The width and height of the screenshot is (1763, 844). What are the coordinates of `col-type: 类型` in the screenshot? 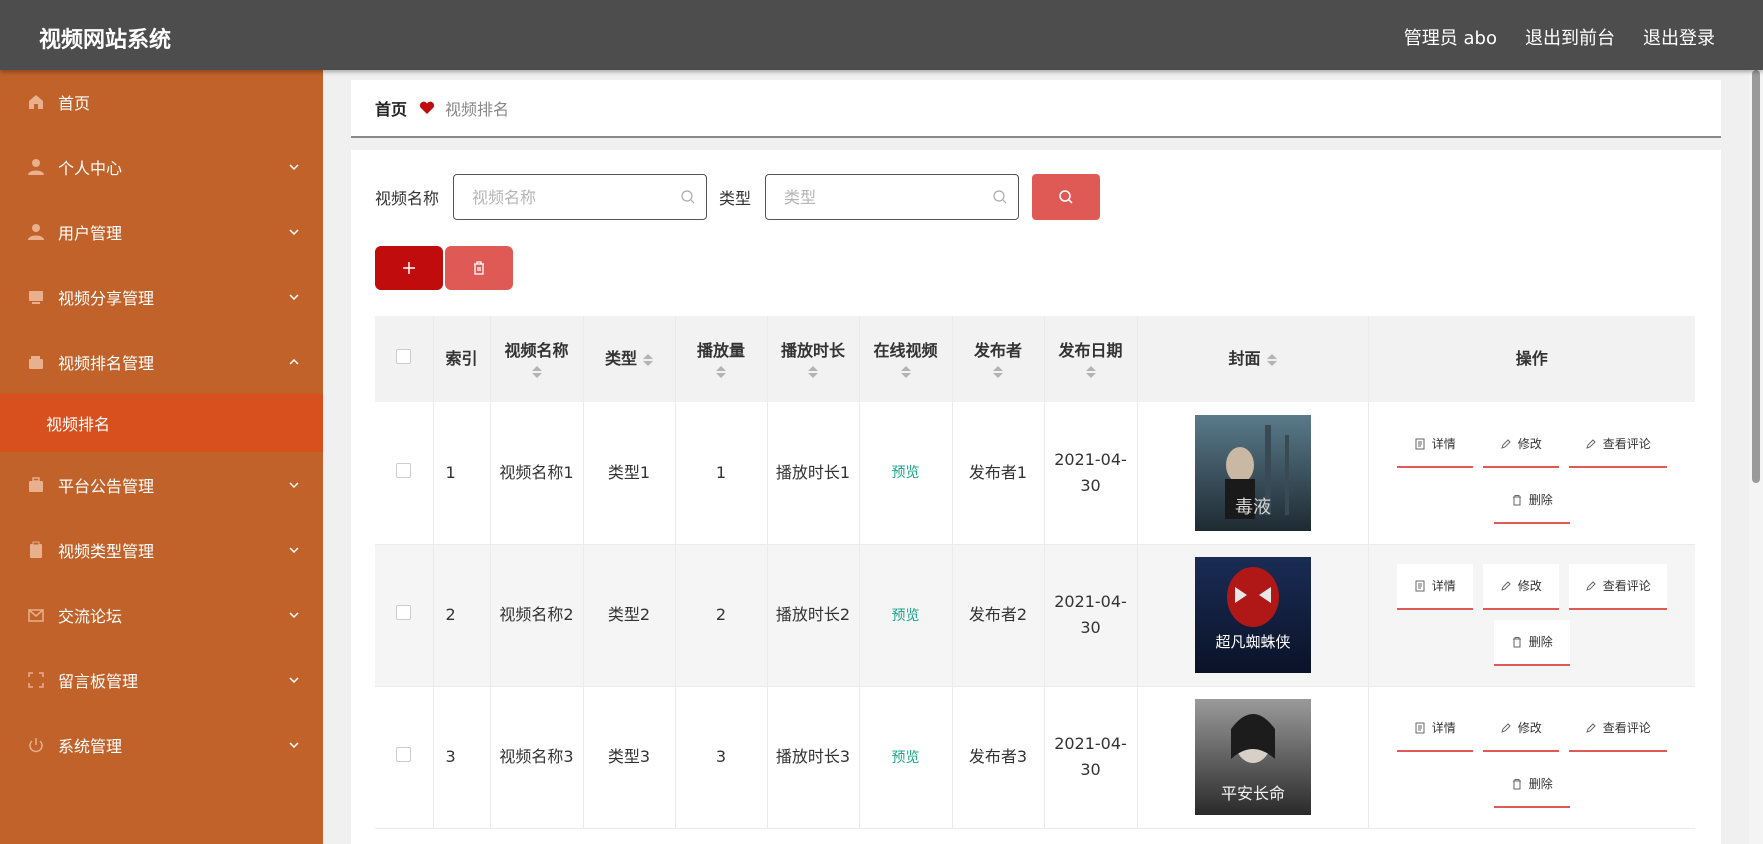 It's located at (629, 359).